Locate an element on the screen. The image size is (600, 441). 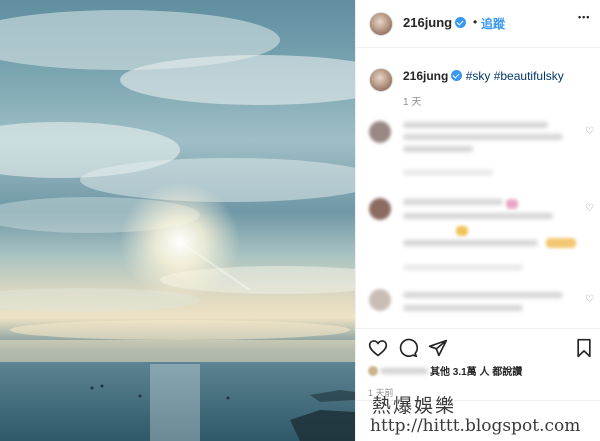
bookmark-icon is located at coordinates (584, 348).